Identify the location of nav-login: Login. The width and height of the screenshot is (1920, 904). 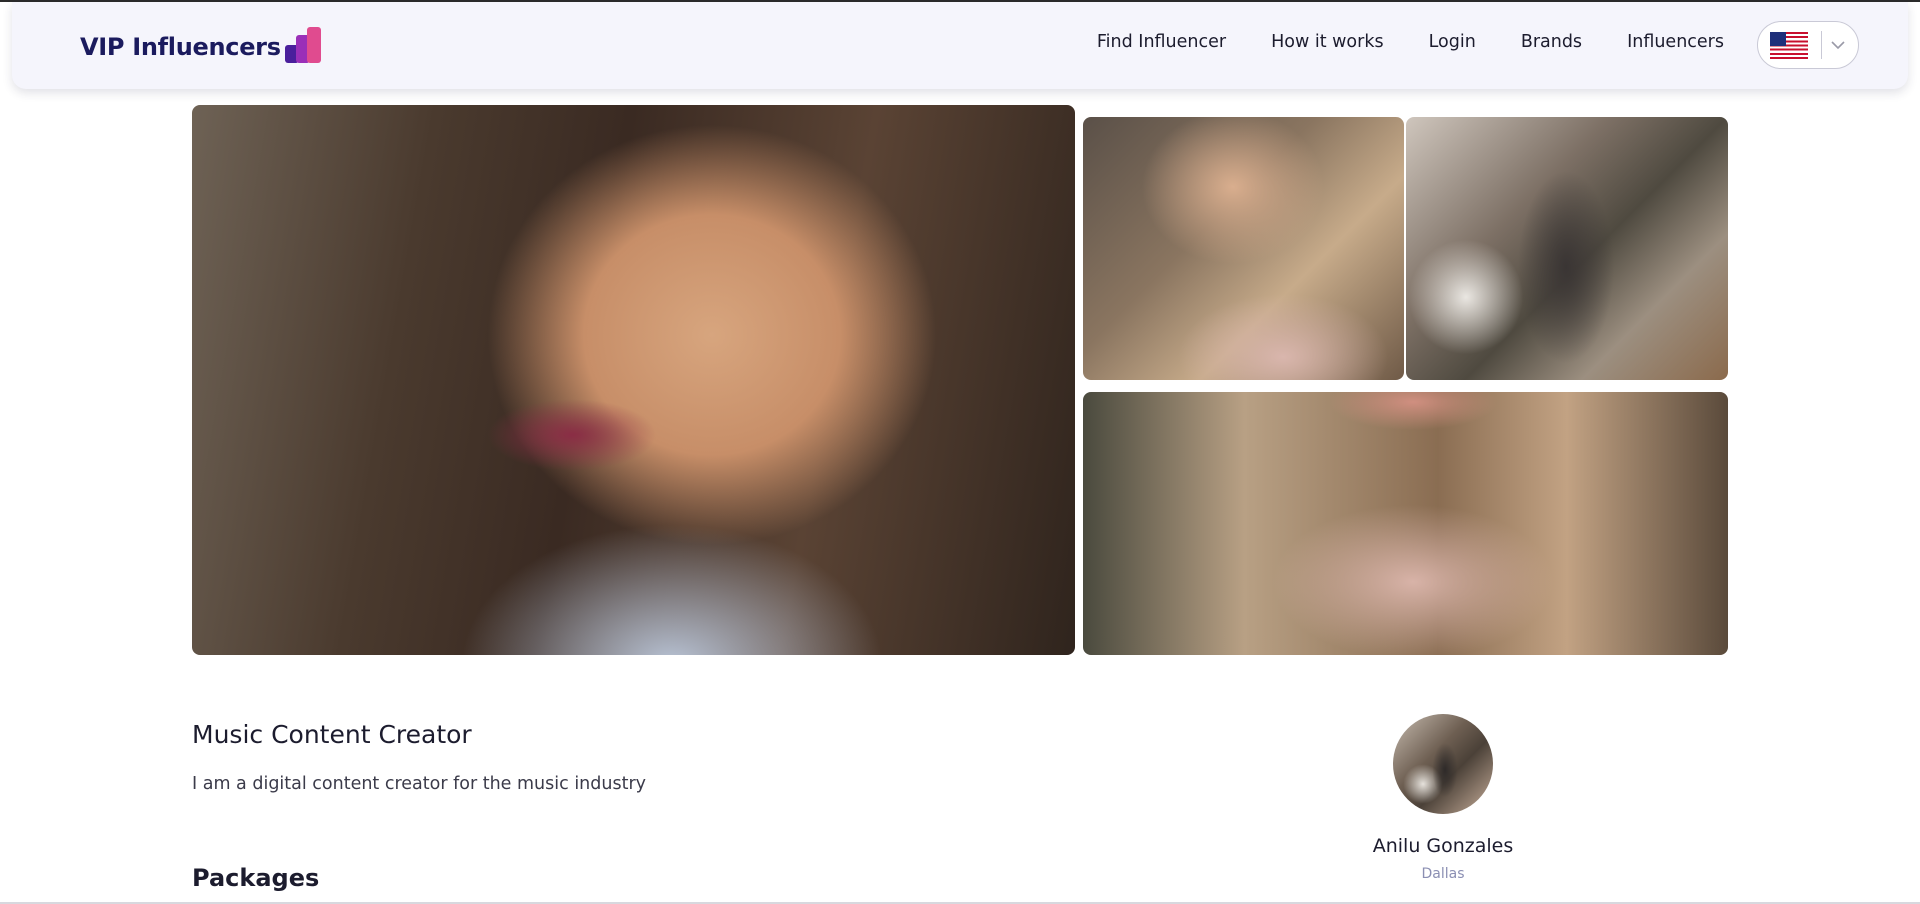
(1452, 42).